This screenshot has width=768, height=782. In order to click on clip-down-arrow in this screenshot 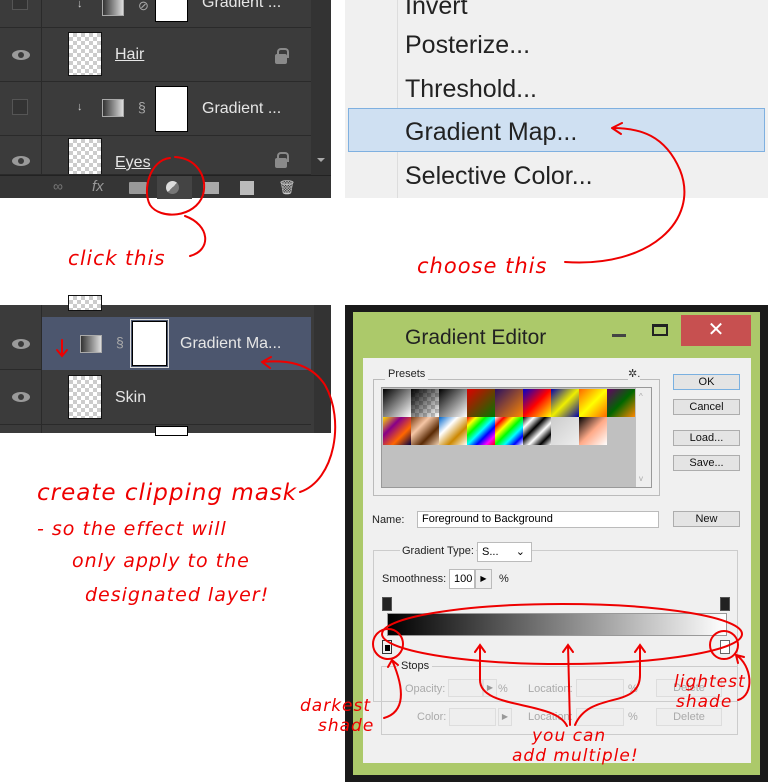, I will do `click(62, 348)`.